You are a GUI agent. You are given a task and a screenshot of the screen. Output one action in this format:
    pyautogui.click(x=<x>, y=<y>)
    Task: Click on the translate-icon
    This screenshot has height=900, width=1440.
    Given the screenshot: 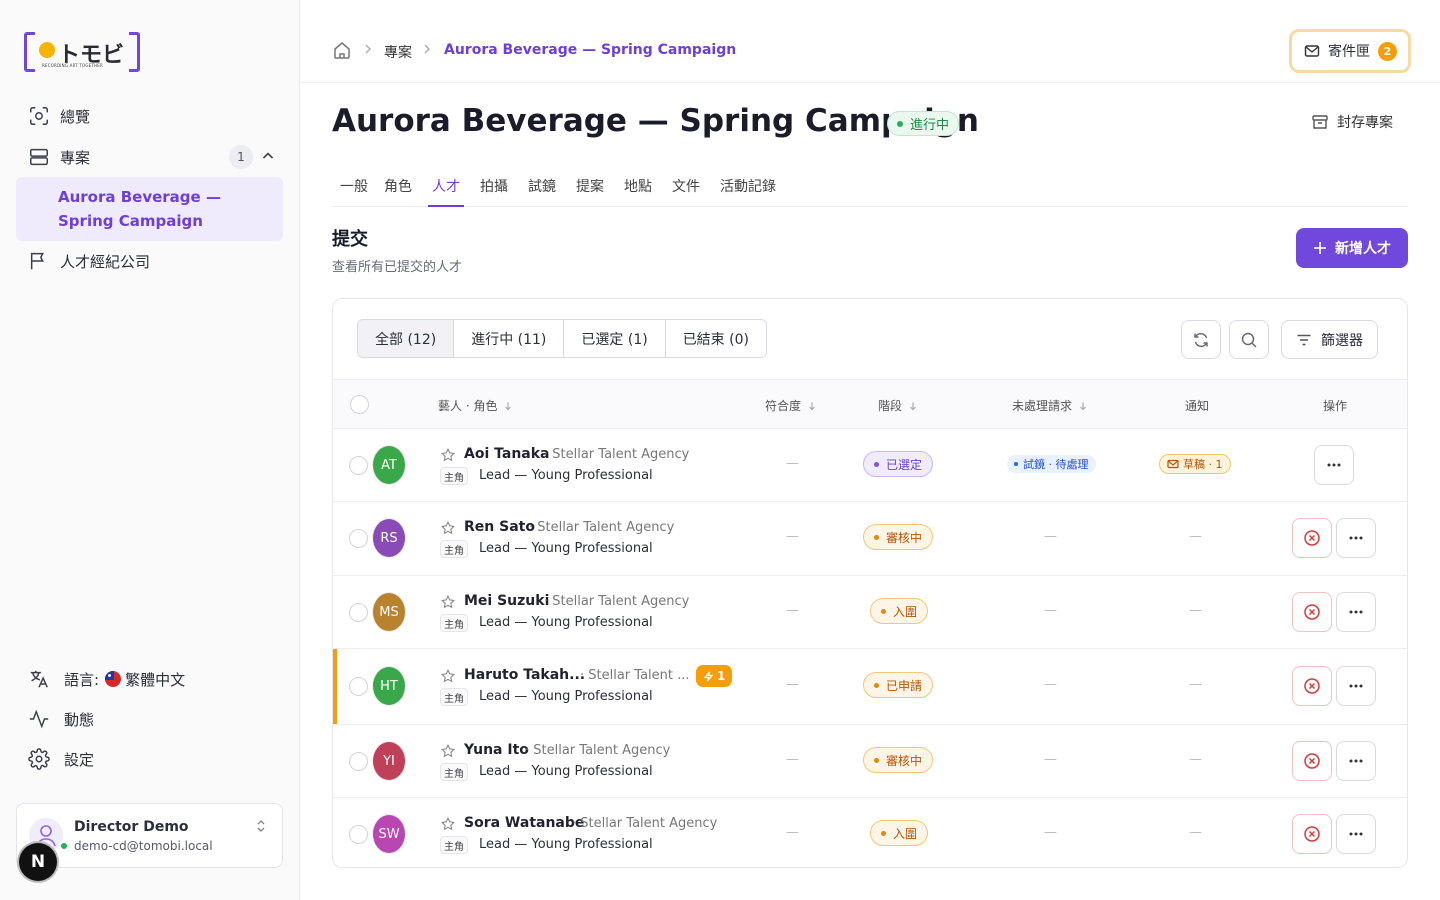 What is the action you would take?
    pyautogui.click(x=39, y=679)
    